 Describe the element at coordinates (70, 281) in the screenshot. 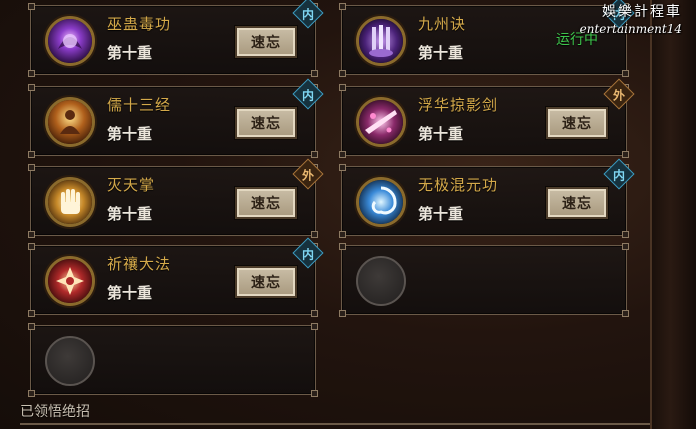

I see `red-rune-icon` at that location.